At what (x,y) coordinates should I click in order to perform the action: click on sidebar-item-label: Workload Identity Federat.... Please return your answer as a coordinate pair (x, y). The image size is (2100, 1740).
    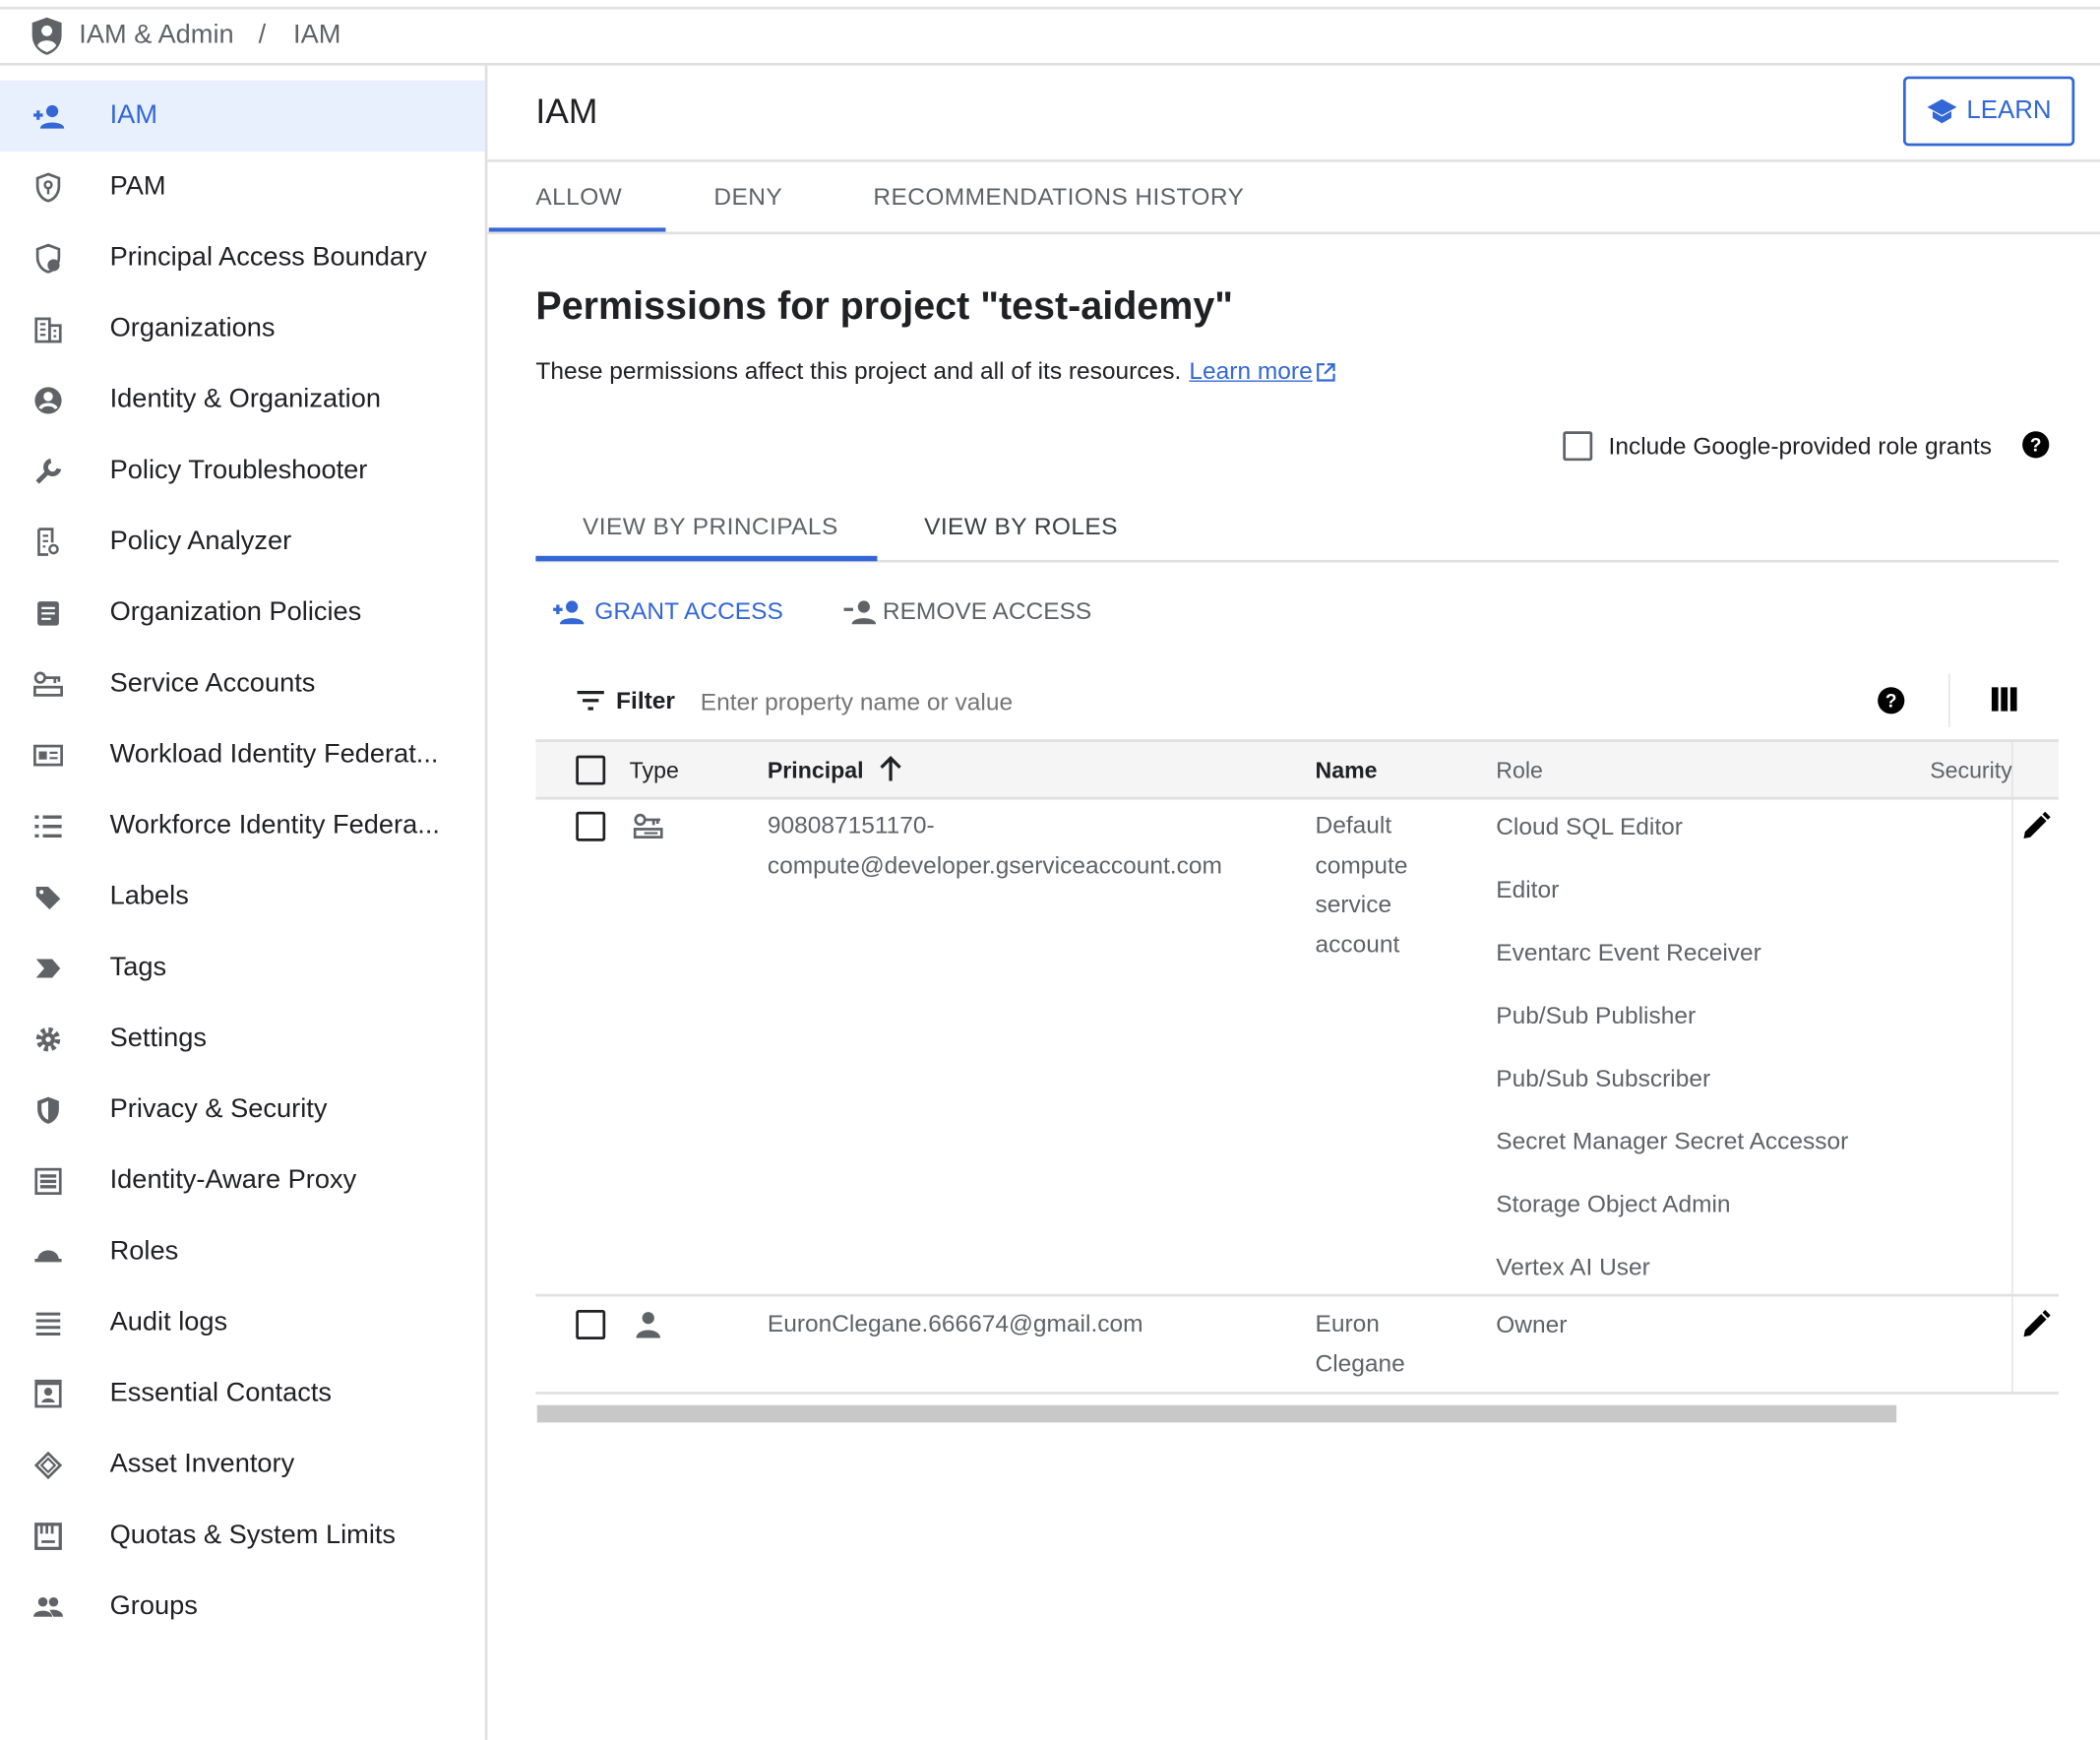
    Looking at the image, I should click on (274, 754).